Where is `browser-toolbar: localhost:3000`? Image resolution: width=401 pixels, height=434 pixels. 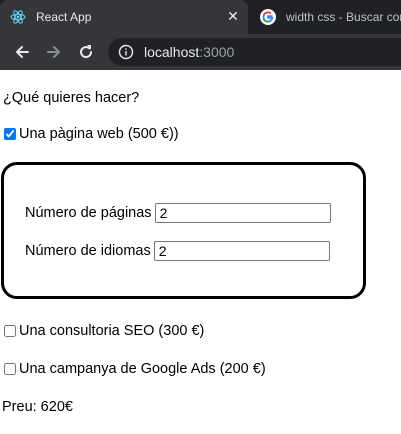
browser-toolbar: localhost:3000 is located at coordinates (200, 52).